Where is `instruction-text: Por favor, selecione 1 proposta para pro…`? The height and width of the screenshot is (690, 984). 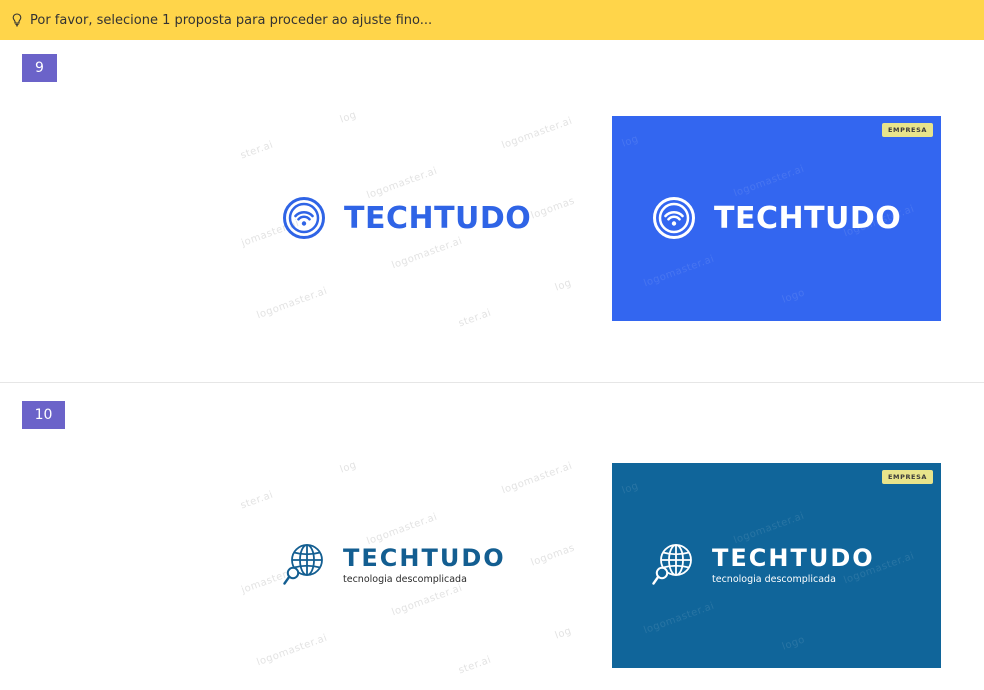 instruction-text: Por favor, selecione 1 proposta para pro… is located at coordinates (231, 20).